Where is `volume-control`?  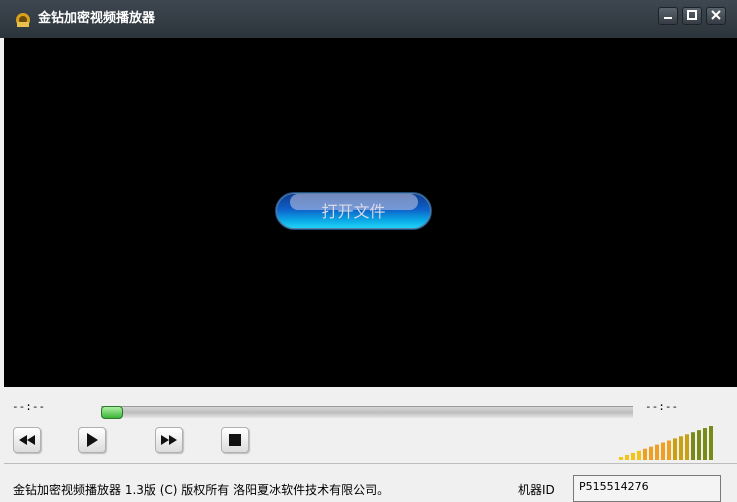 volume-control is located at coordinates (667, 443).